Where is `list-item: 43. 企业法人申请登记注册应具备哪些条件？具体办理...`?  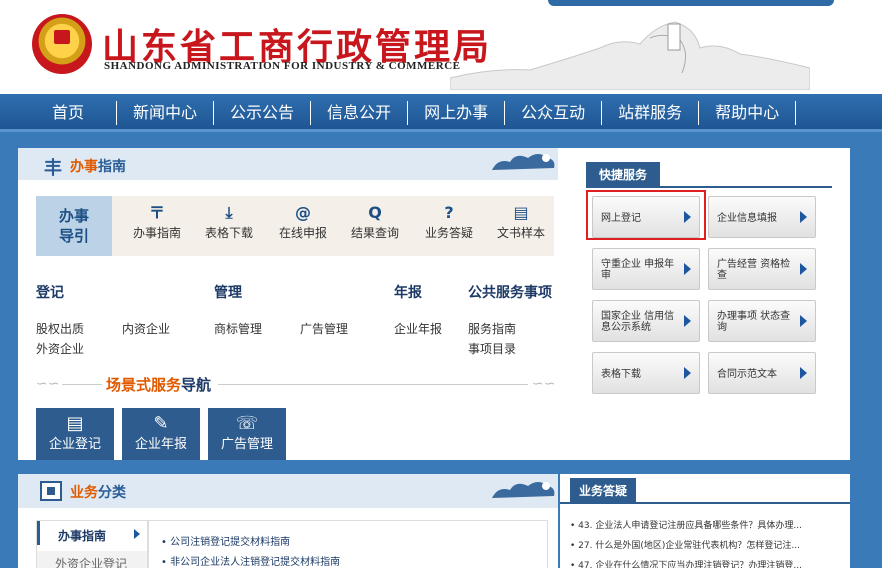
list-item: 43. 企业法人申请登记注册应具备哪些条件？具体办理... is located at coordinates (706, 524).